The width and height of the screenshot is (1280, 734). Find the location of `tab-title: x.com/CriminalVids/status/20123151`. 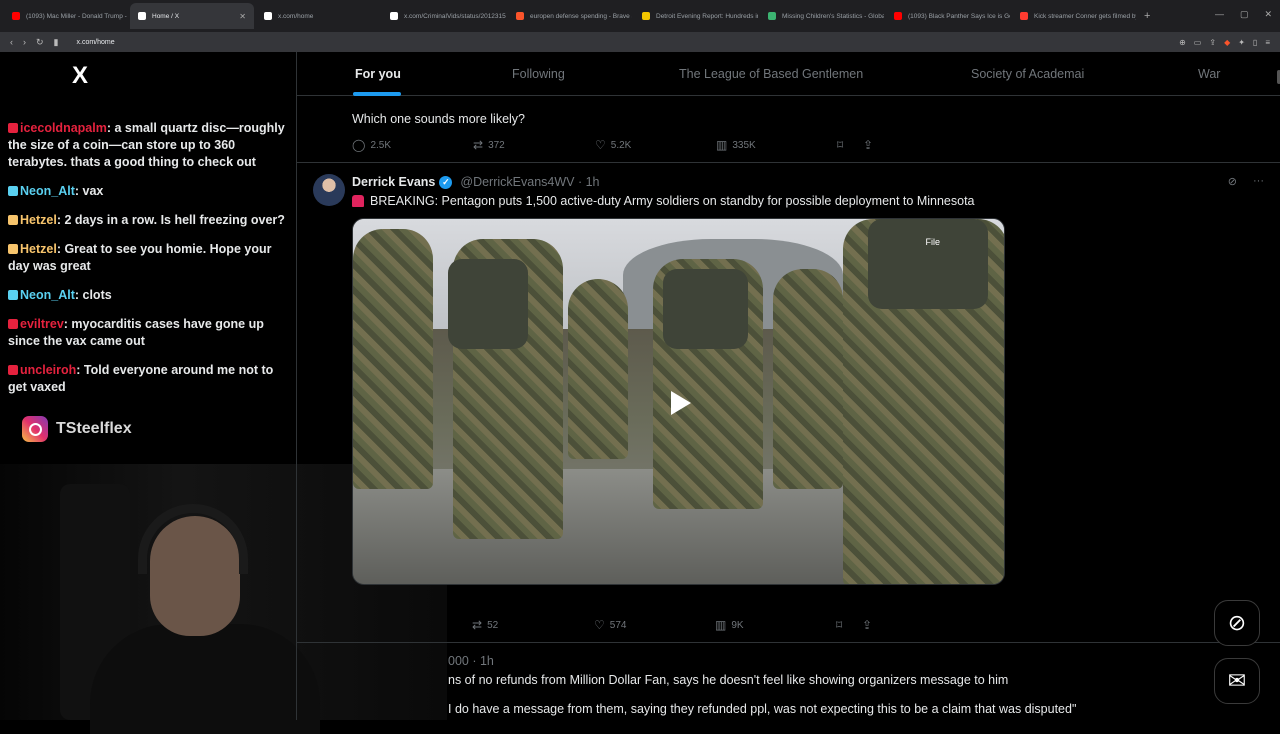

tab-title: x.com/CriminalVids/status/20123151 is located at coordinates (455, 16).